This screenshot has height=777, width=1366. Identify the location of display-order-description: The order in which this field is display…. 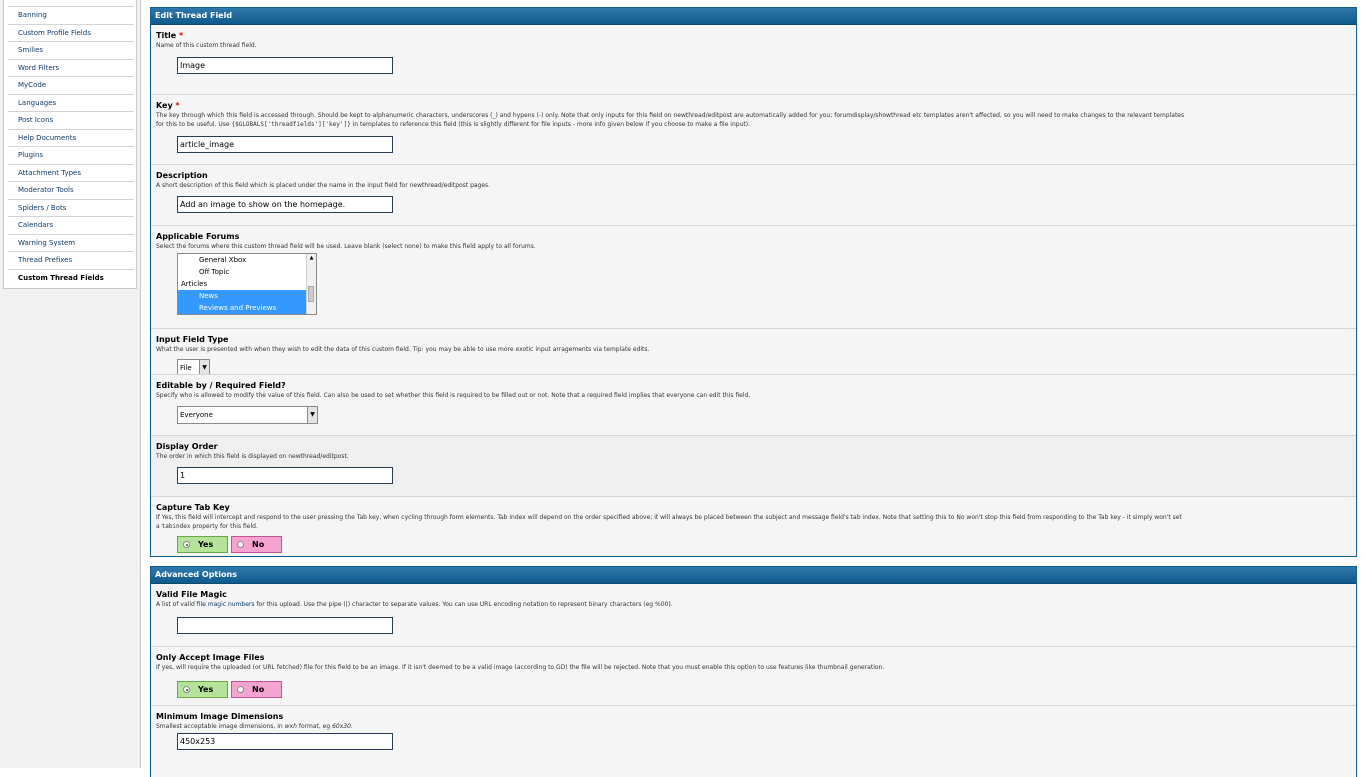
(252, 456).